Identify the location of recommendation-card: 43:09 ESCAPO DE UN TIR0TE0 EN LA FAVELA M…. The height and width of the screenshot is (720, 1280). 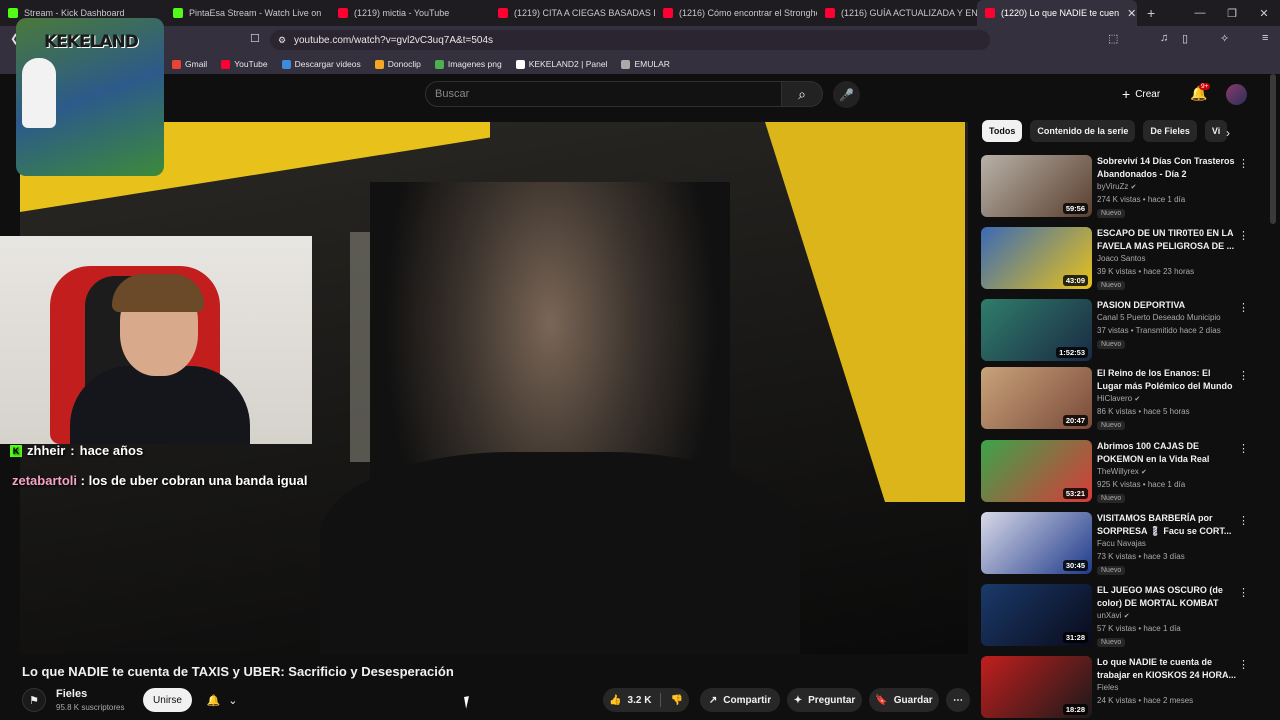
(1121, 259).